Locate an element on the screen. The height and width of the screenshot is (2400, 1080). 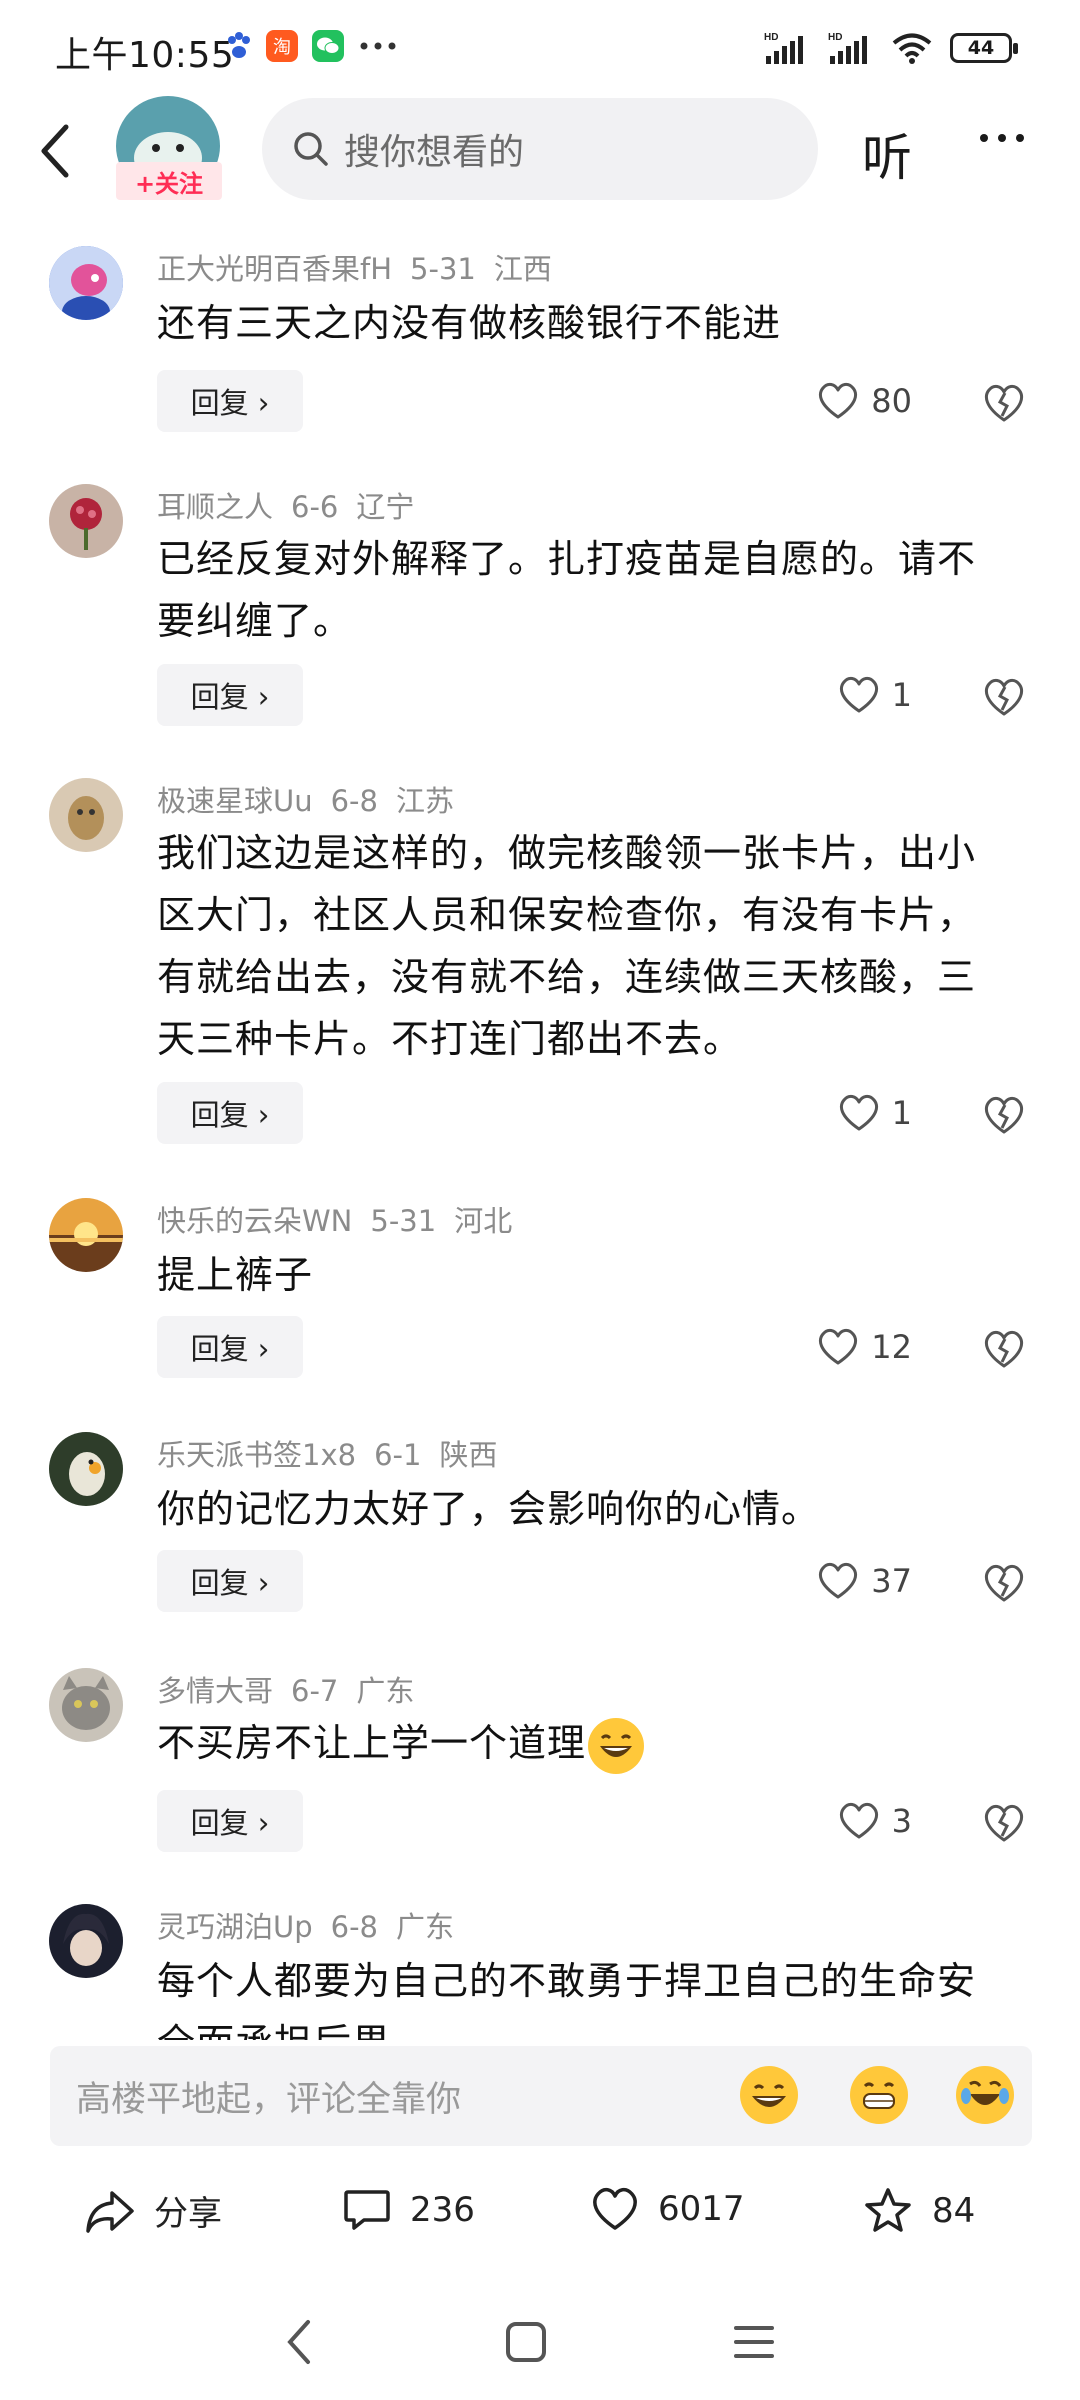
nav-back-icon is located at coordinates (299, 2342).